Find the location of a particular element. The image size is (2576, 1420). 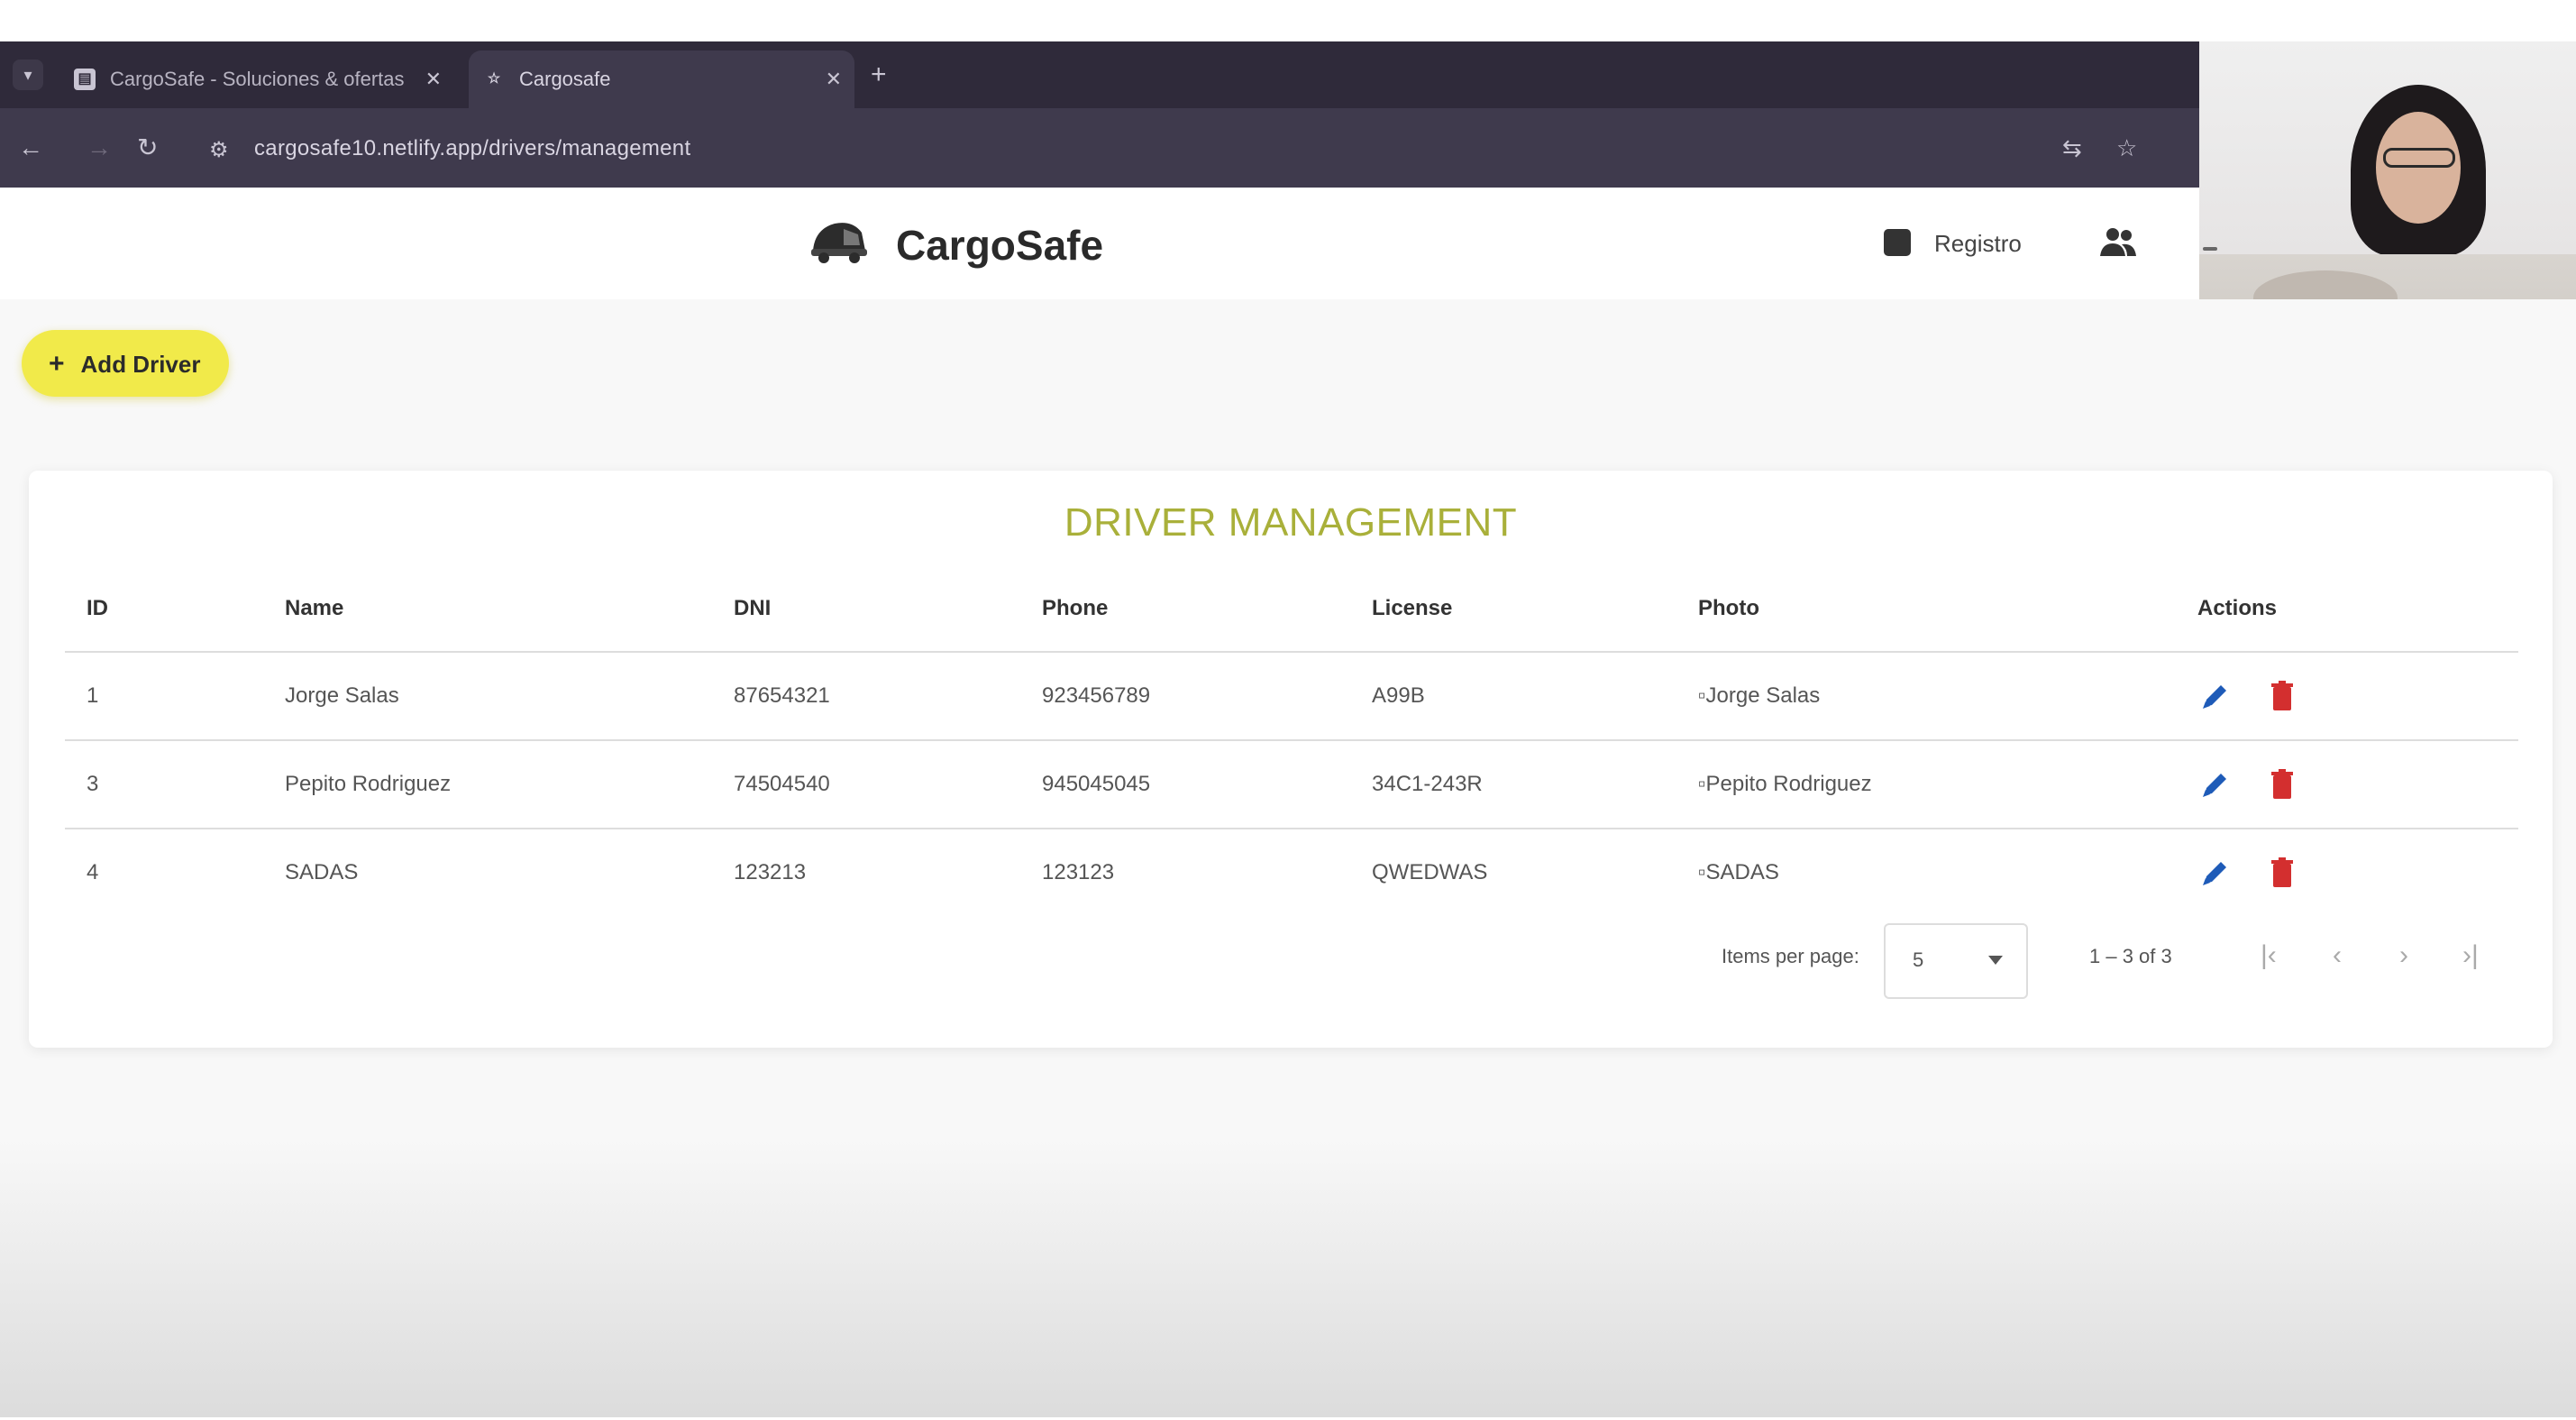

bookmark-star-icon: ☆ is located at coordinates (2126, 148).